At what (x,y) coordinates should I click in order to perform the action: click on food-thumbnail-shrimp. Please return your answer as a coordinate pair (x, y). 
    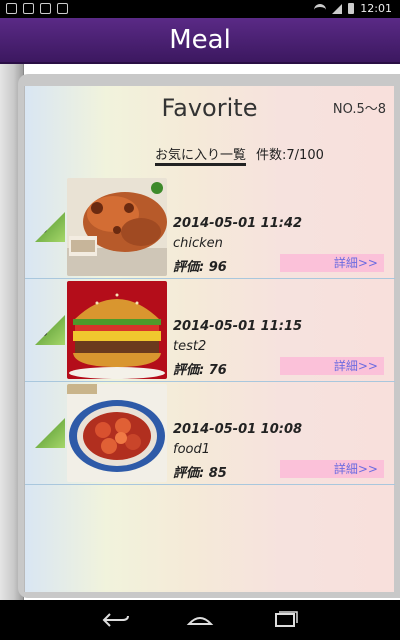
    Looking at the image, I should click on (117, 433).